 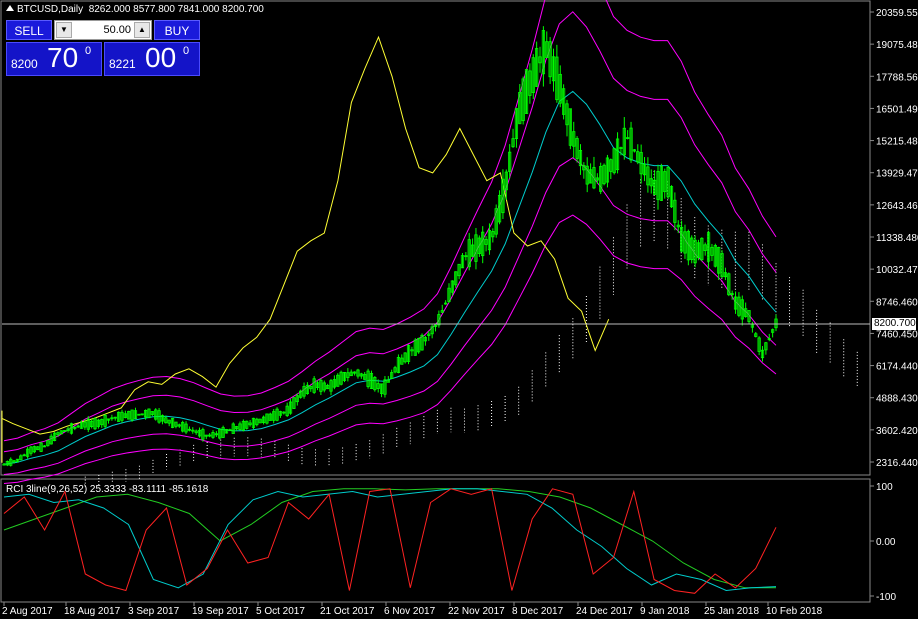 I want to click on rci-long-line, so click(x=389, y=538).